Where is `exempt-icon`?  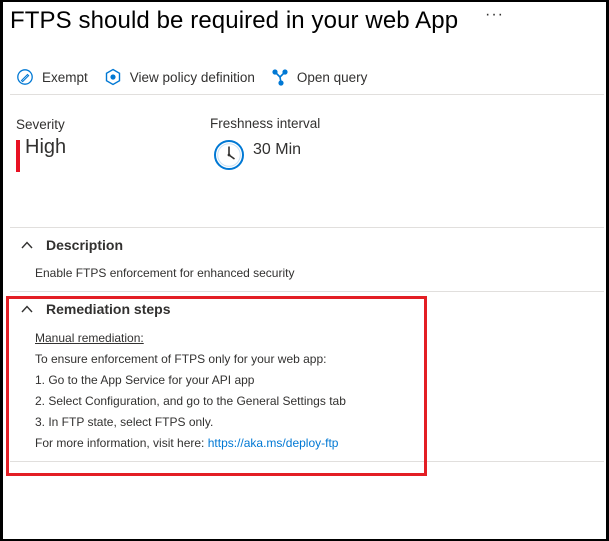
exempt-icon is located at coordinates (25, 77).